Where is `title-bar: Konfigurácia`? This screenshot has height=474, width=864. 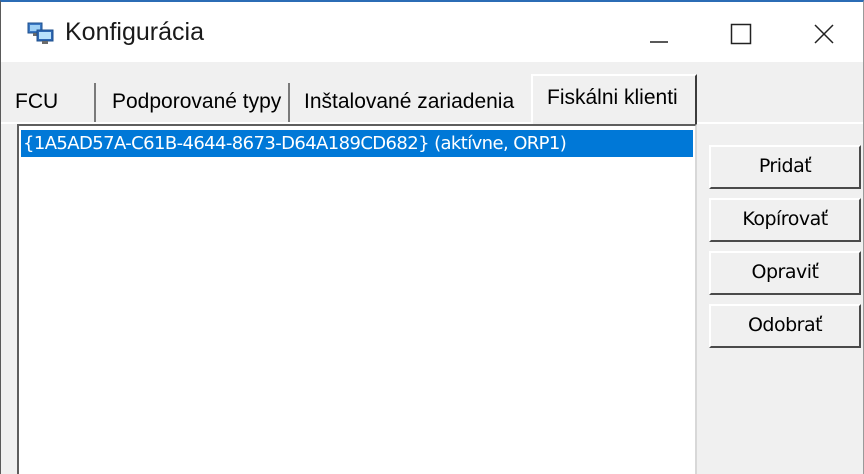
title-bar: Konfigurácia is located at coordinates (432, 32).